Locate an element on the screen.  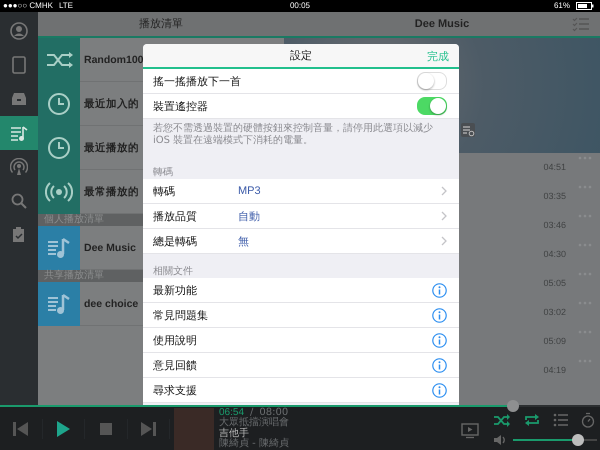
total-time: 08:00 is located at coordinates (273, 413).